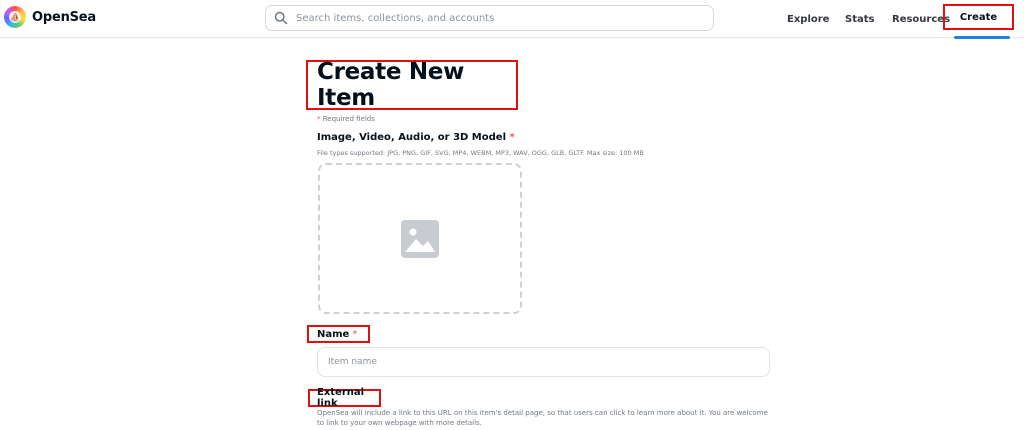 The width and height of the screenshot is (1024, 430). I want to click on name-label-highlight: Name *, so click(338, 334).